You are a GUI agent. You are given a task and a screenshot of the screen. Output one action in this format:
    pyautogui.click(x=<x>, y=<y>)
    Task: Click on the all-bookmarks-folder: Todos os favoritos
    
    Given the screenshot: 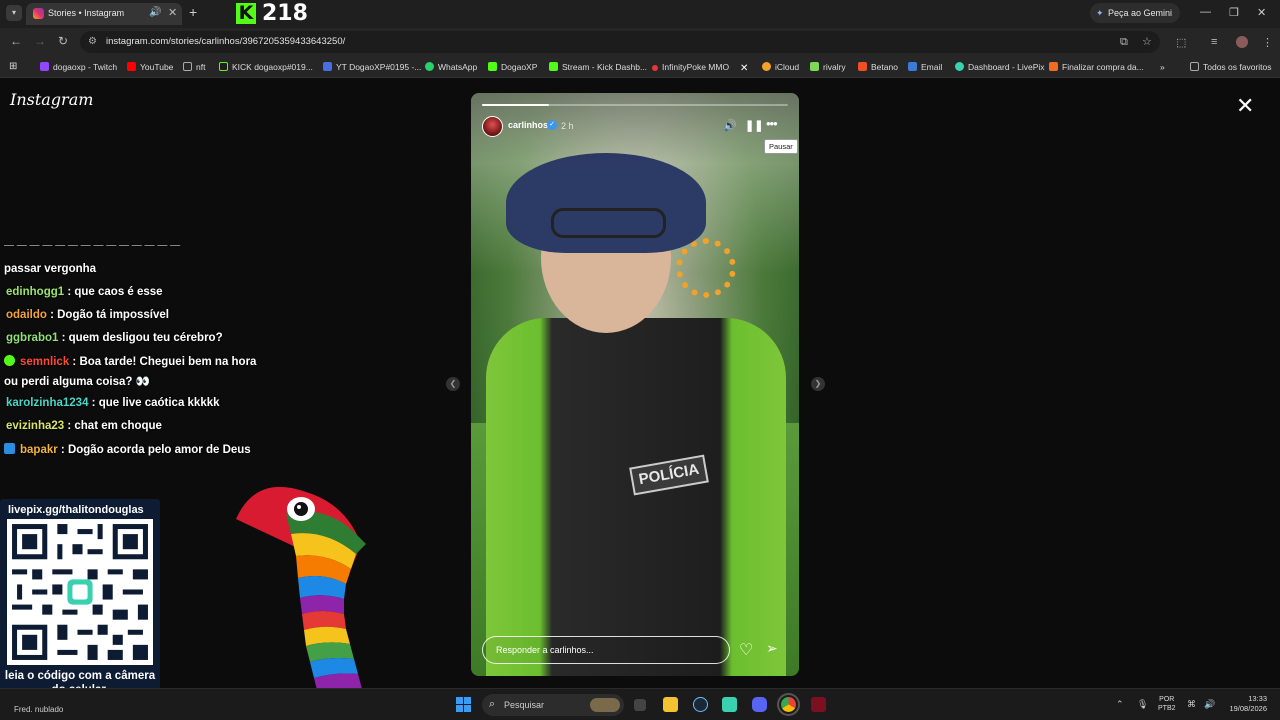 What is the action you would take?
    pyautogui.click(x=1231, y=67)
    